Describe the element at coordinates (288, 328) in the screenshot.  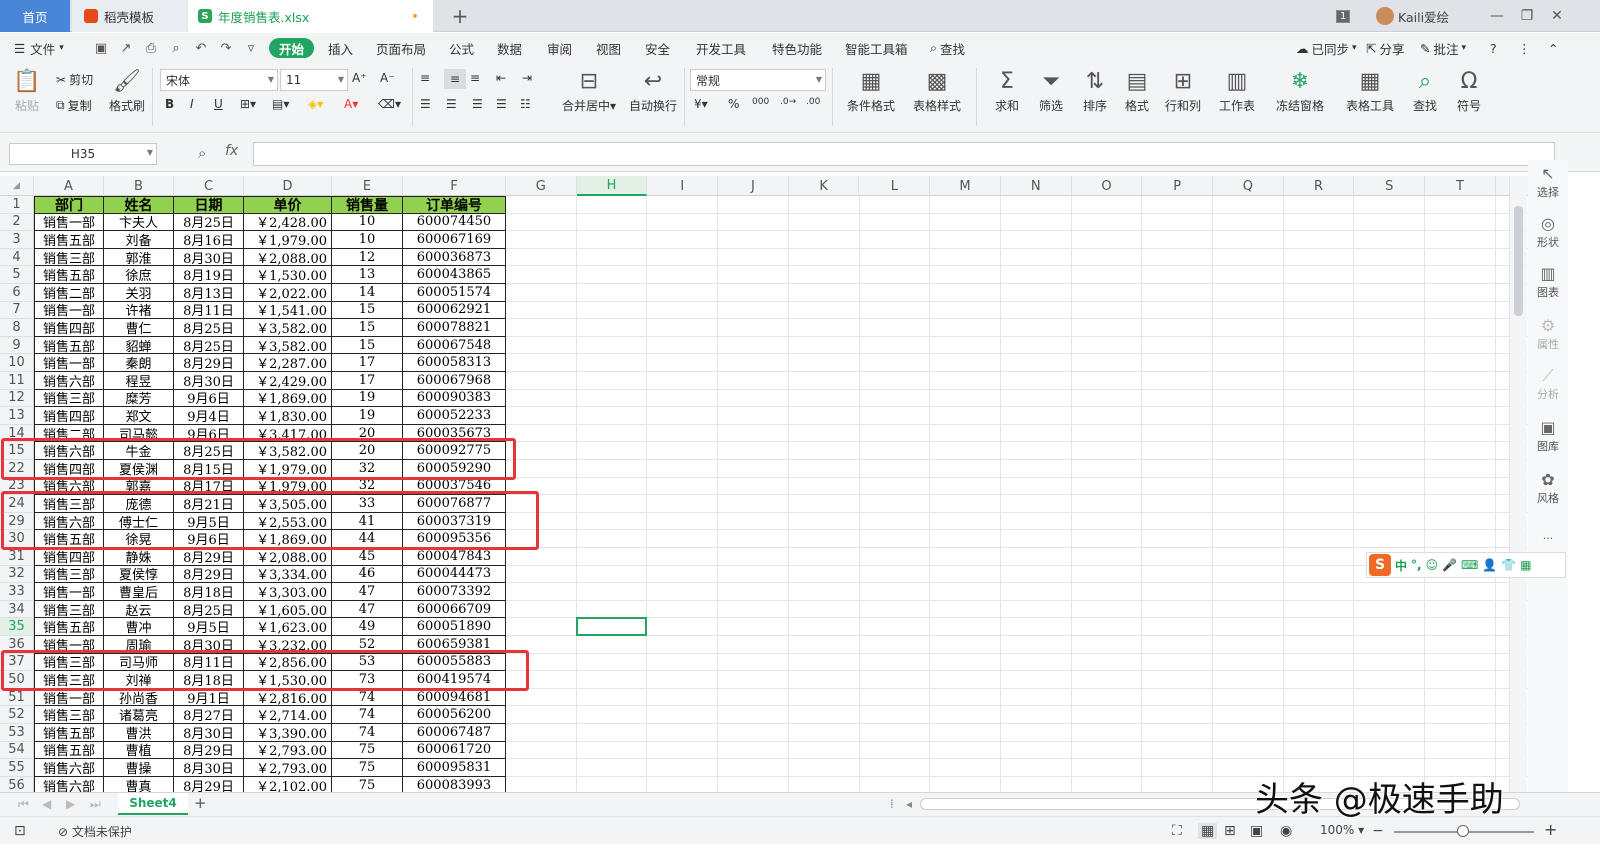
I see `cell: ￥3,582.00` at that location.